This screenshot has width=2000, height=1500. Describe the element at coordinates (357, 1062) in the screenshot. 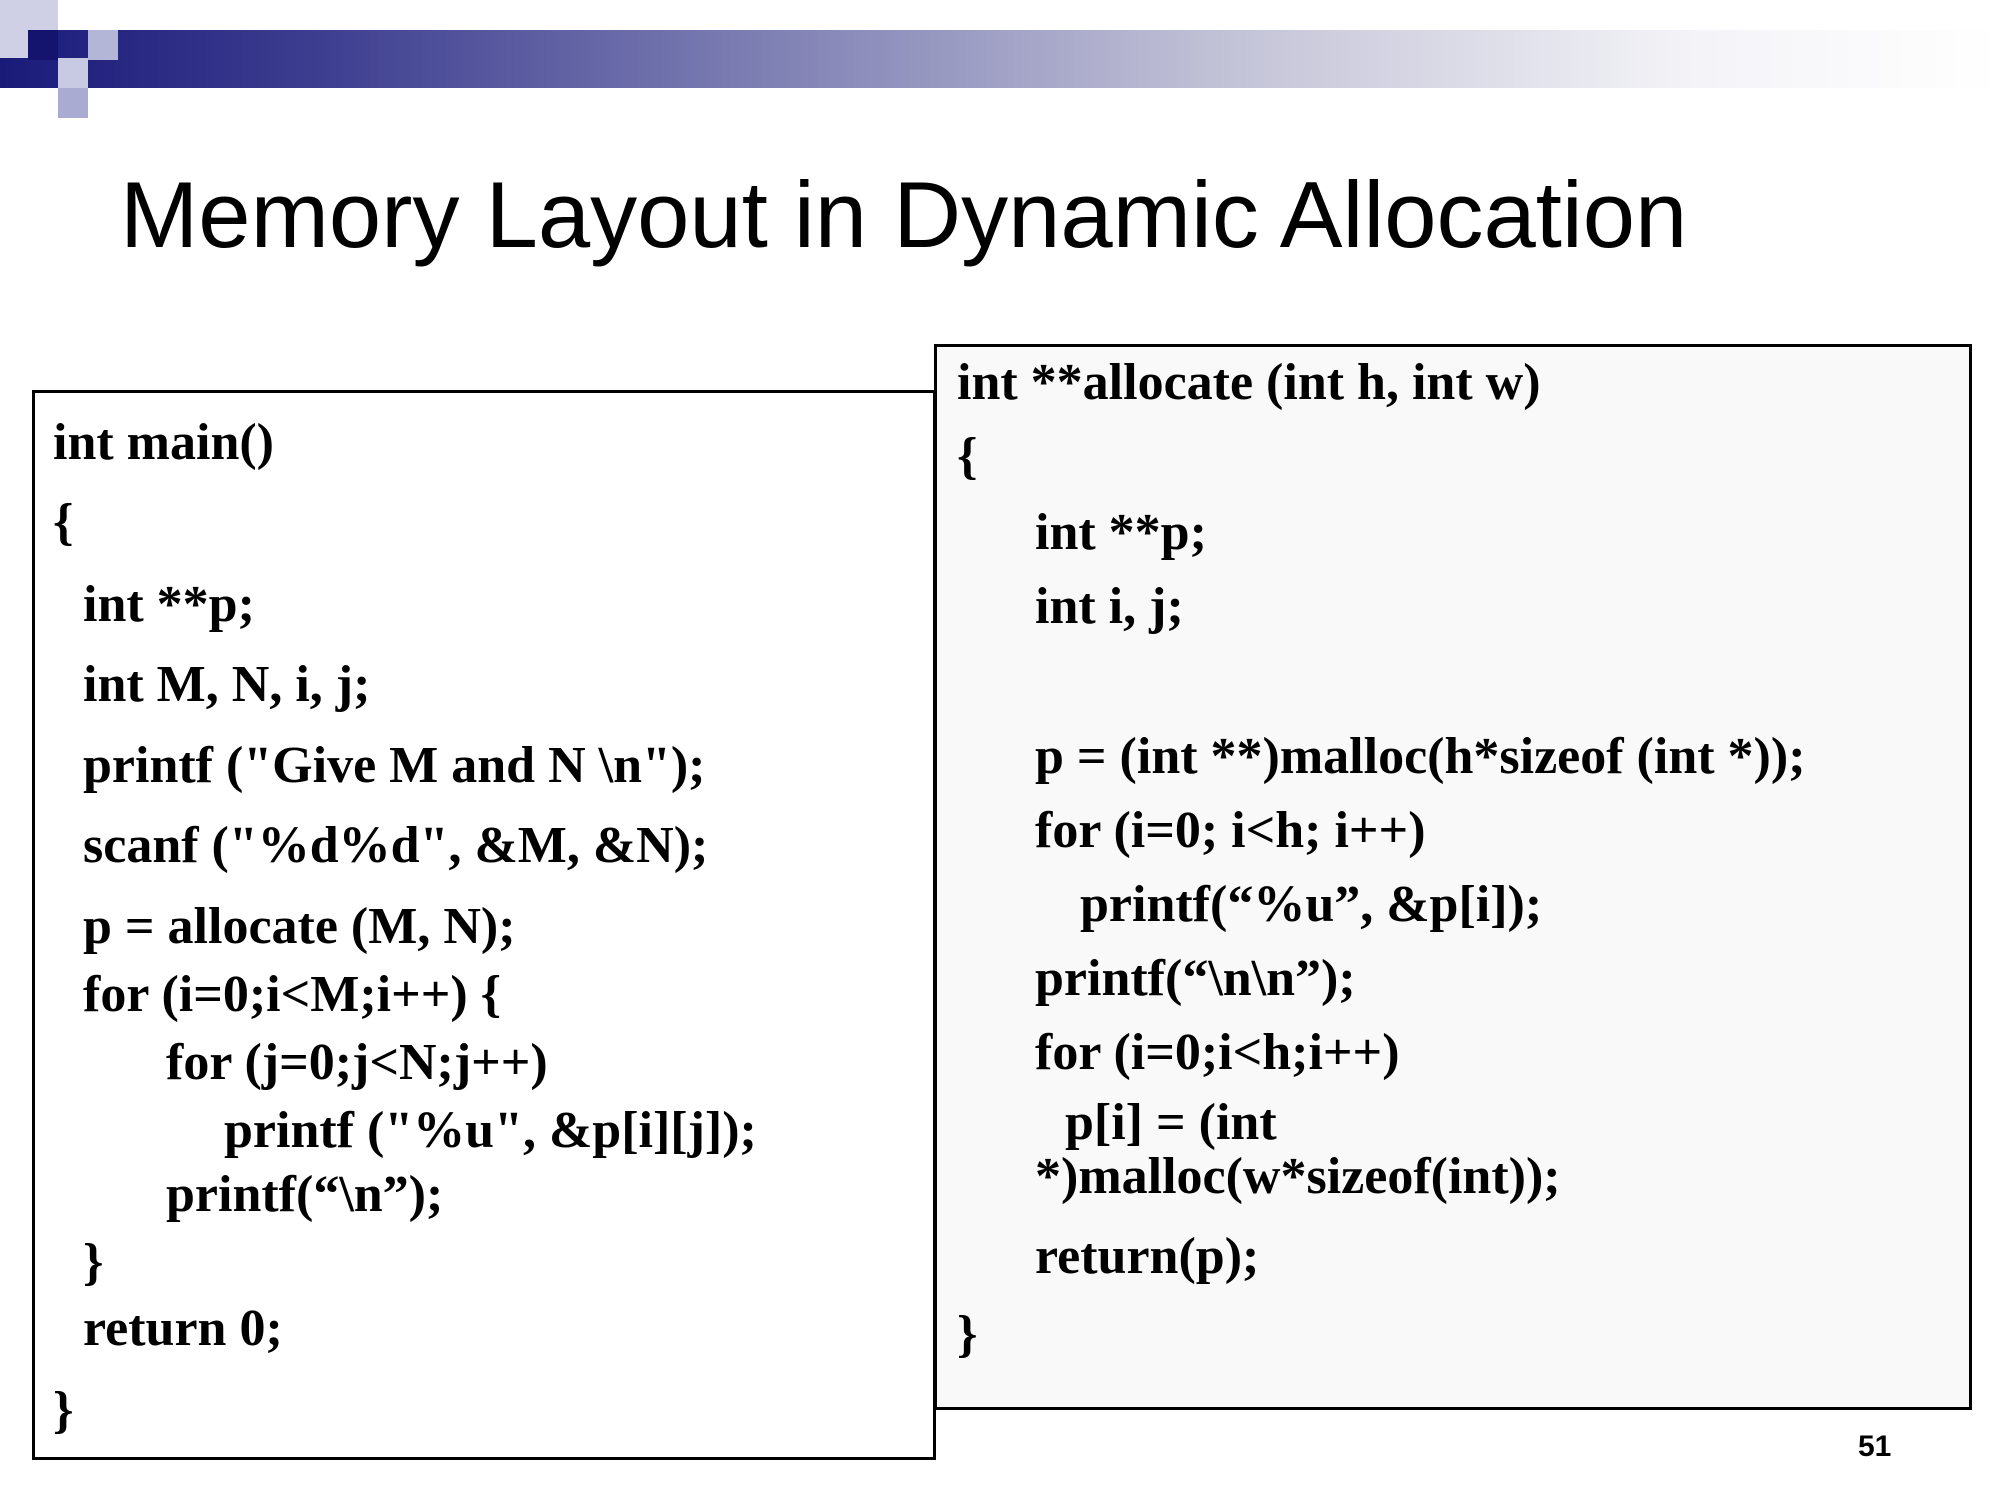

I see `code-line: for (j=0;j<N;j++)` at that location.